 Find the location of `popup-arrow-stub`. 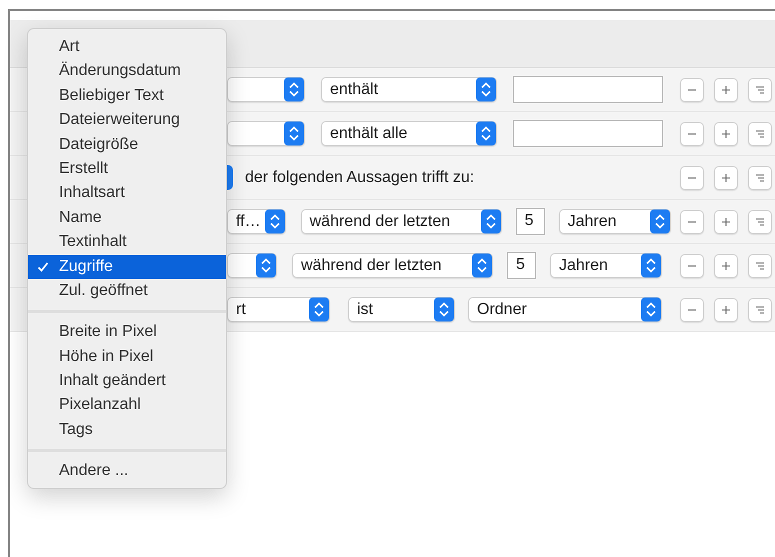

popup-arrow-stub is located at coordinates (230, 177).